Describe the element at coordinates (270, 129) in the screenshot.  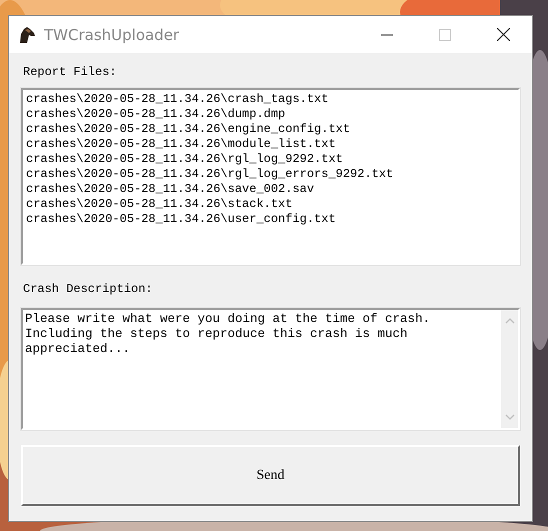
I see `file-list-item: crashes\2020-05-28_11.34.26\engine_config.txt` at that location.